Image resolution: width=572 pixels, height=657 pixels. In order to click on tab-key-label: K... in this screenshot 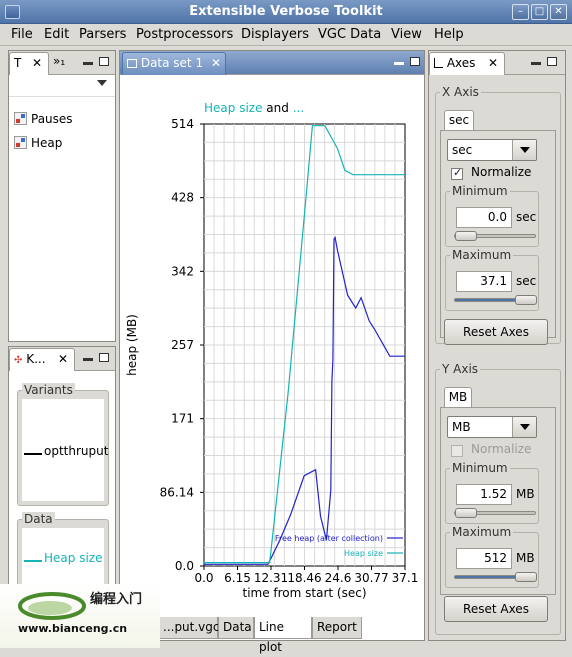, I will do `click(36, 359)`.